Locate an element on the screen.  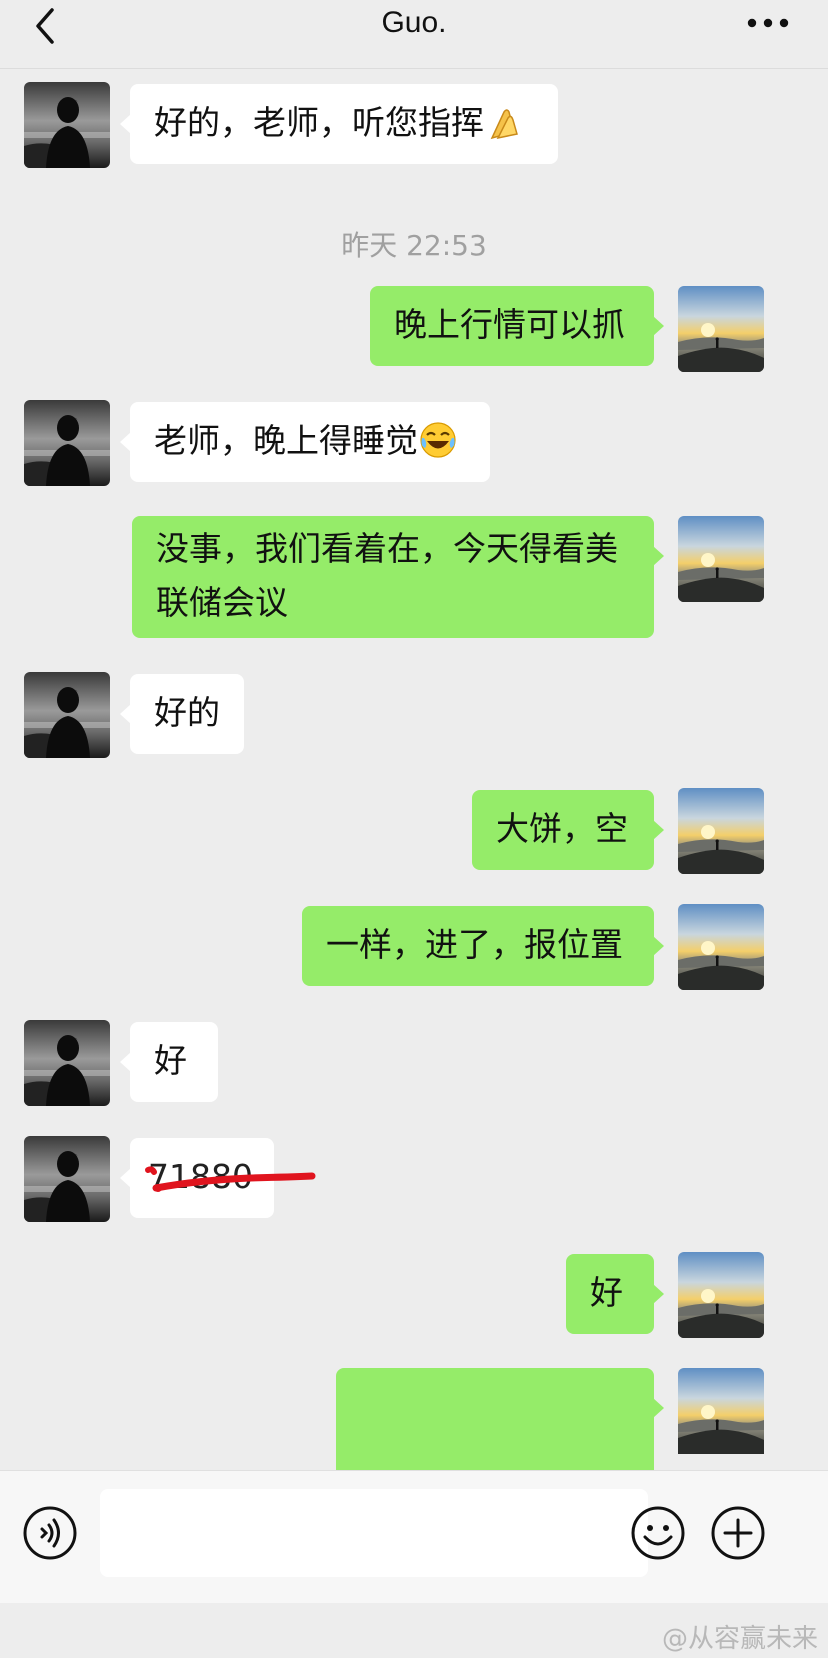
received-message-bubble: 老师，晚上得睡觉 is located at coordinates (305, 442).